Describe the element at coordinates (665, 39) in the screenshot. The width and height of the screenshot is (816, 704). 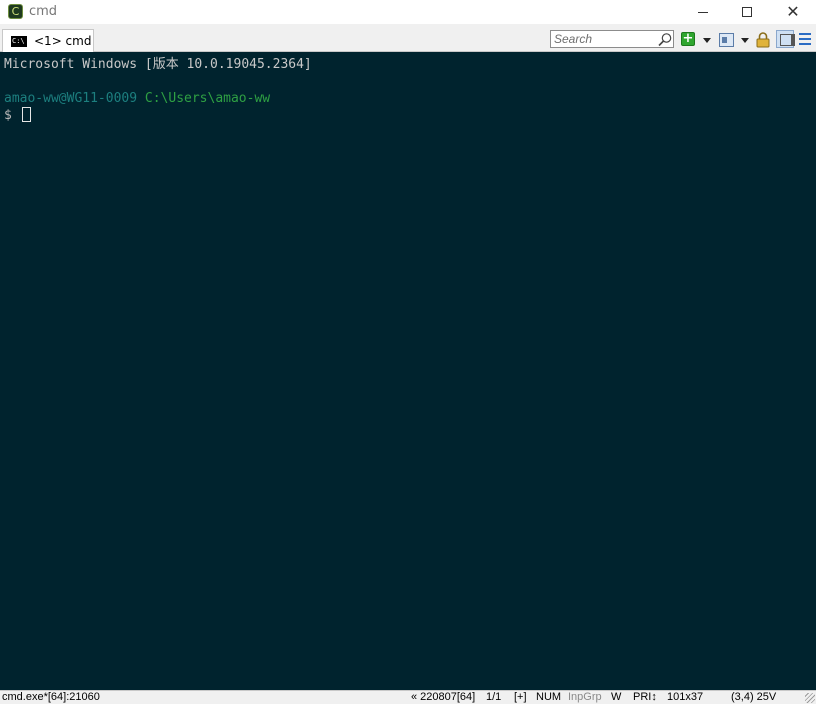
I see `search-icon` at that location.